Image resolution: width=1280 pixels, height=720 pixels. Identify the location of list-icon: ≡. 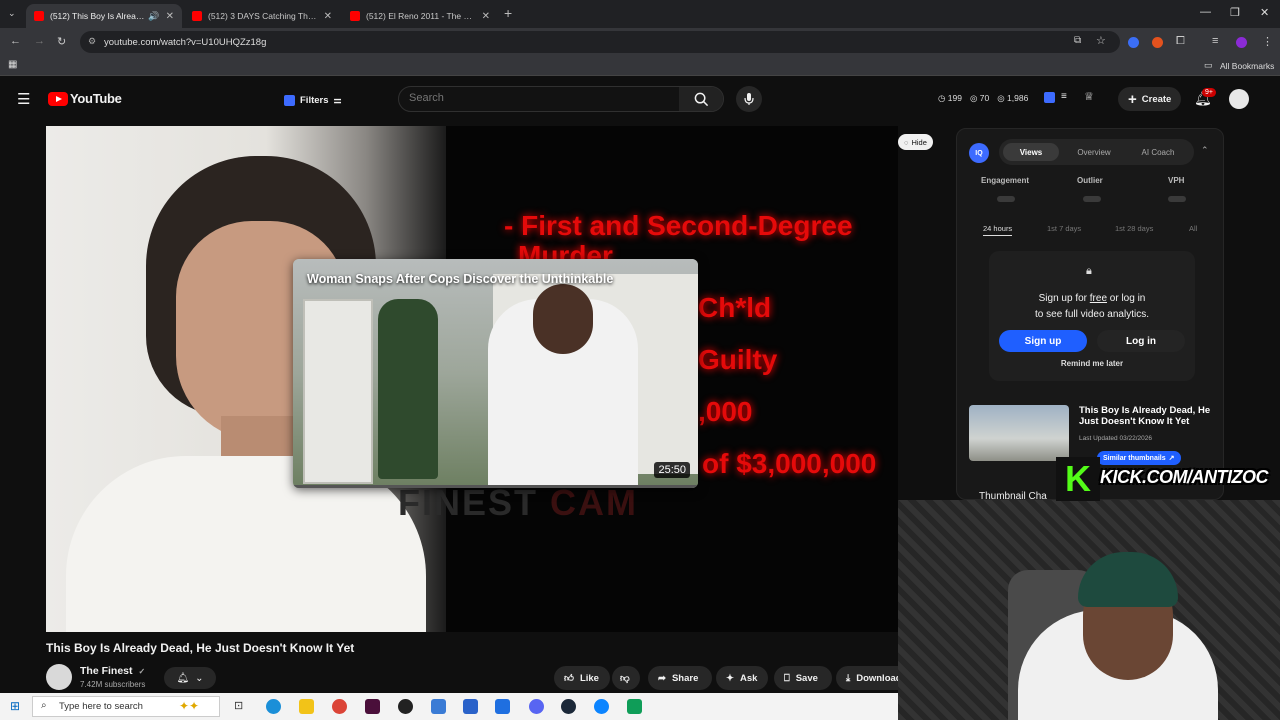
(1064, 96).